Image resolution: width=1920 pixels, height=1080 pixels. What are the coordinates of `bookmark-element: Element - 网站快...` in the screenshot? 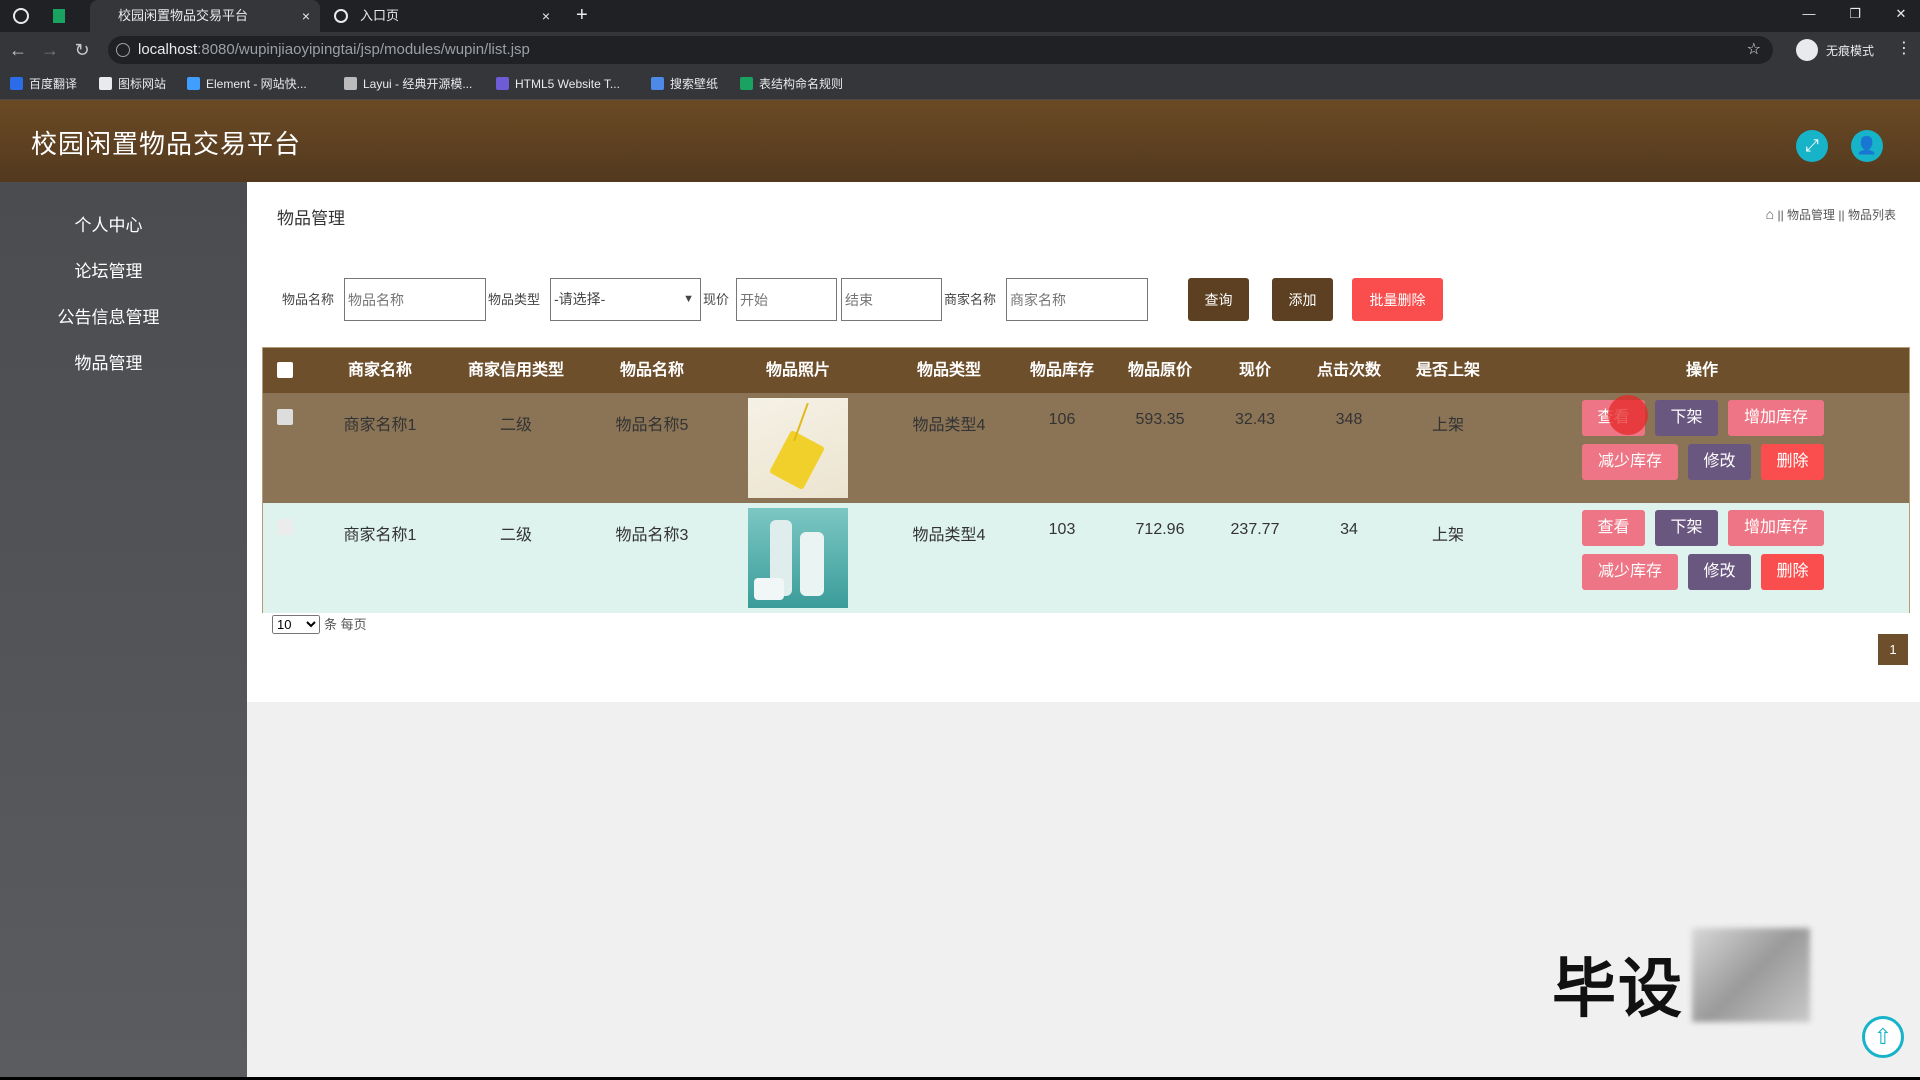 It's located at (247, 84).